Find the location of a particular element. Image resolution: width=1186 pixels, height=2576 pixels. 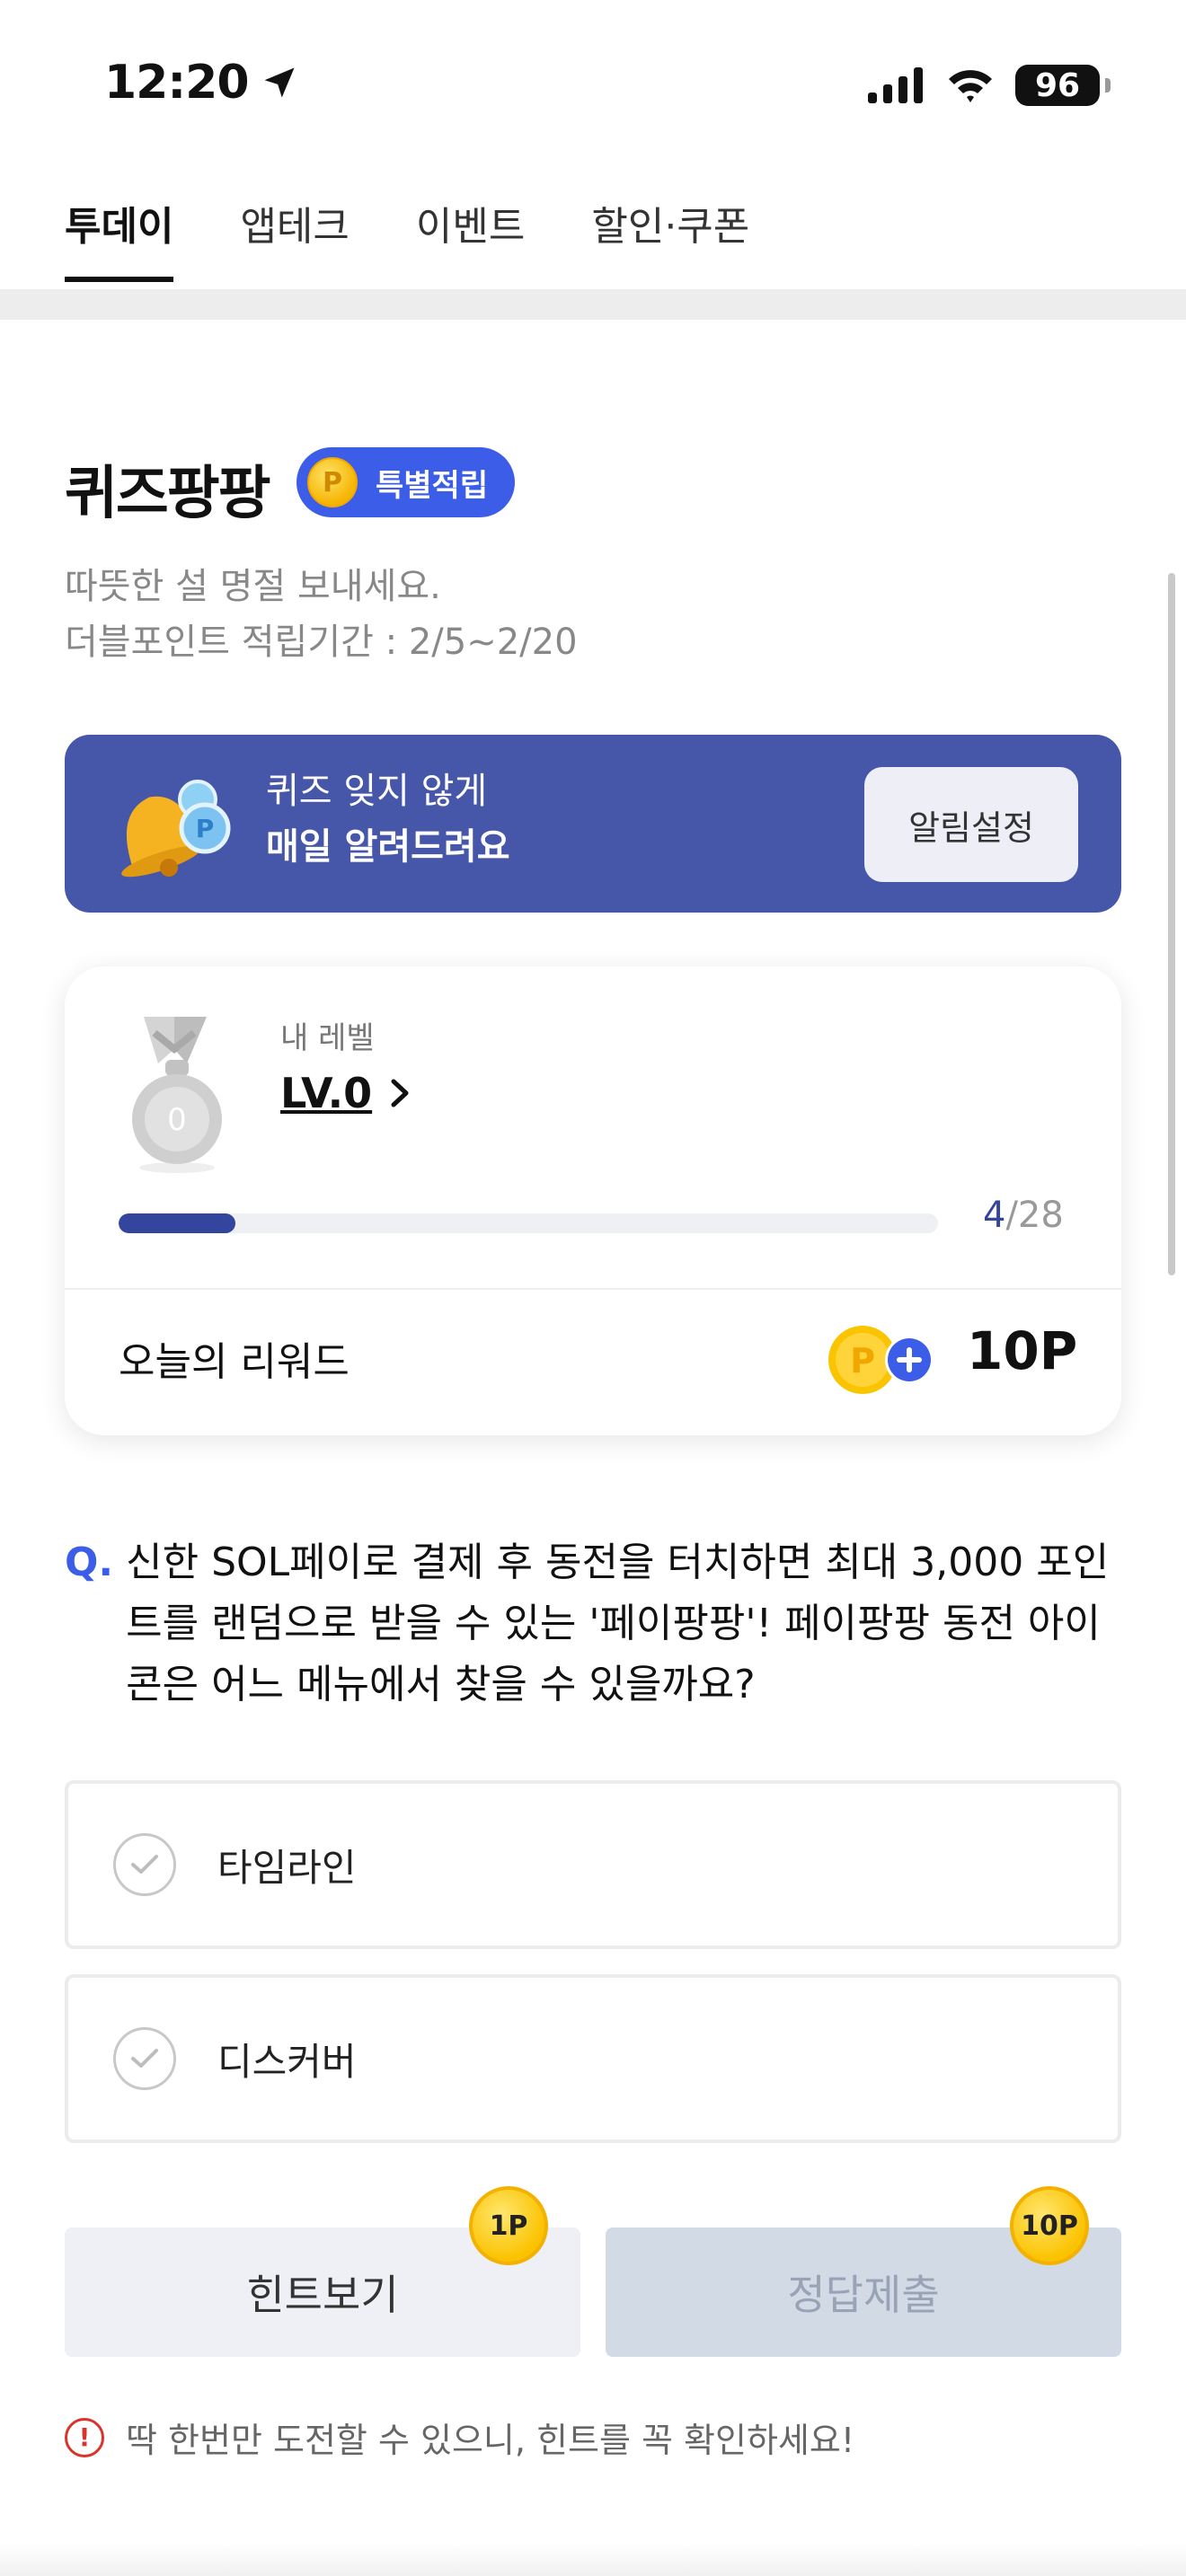

option-label: 디스커버 is located at coordinates (287, 2061).